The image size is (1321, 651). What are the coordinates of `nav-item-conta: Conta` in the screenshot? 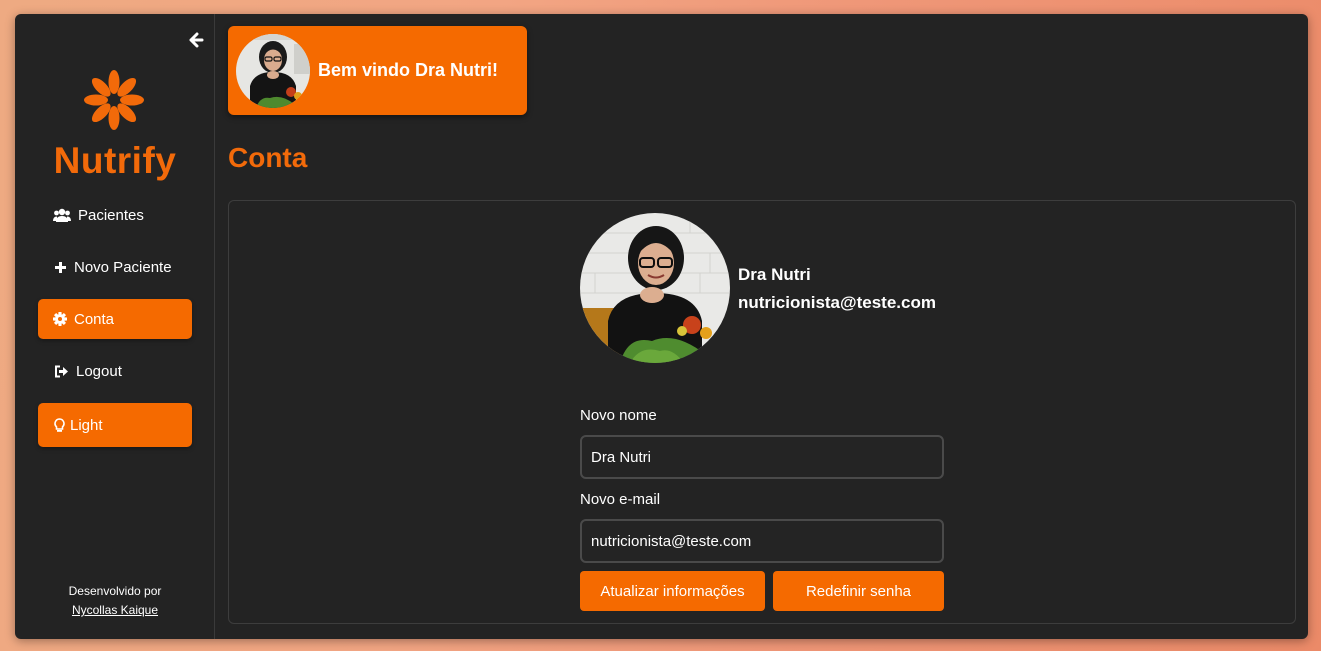 It's located at (115, 319).